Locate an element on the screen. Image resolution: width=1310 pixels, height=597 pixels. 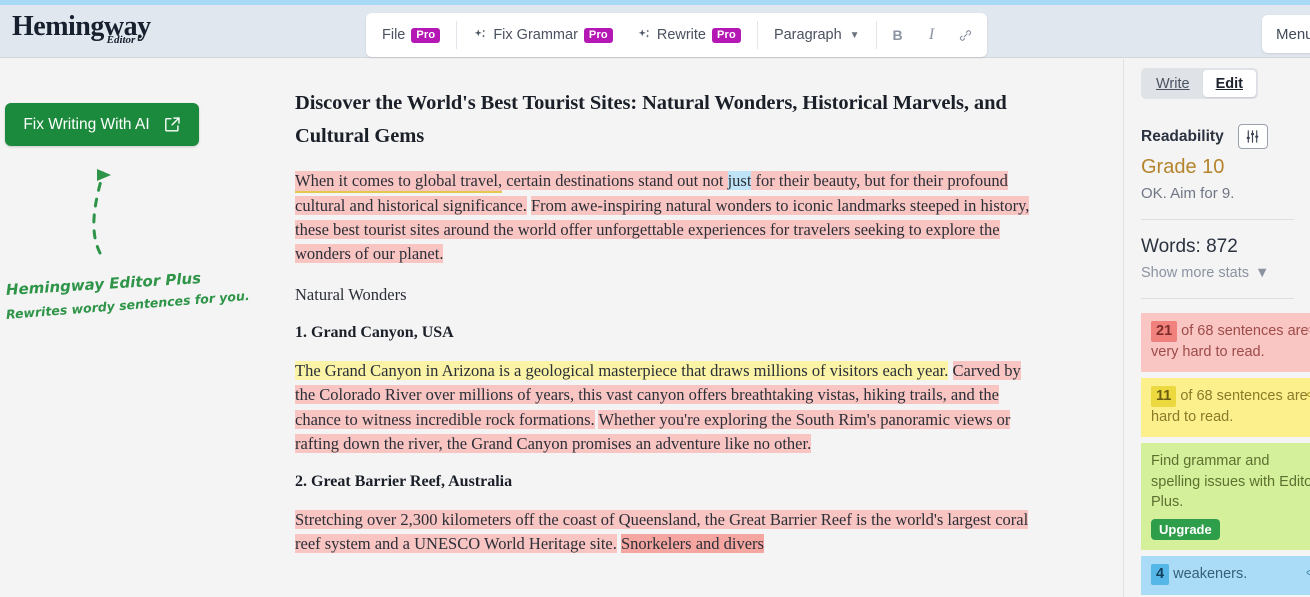
rewrite-button: Rewrite Pro is located at coordinates (689, 35).